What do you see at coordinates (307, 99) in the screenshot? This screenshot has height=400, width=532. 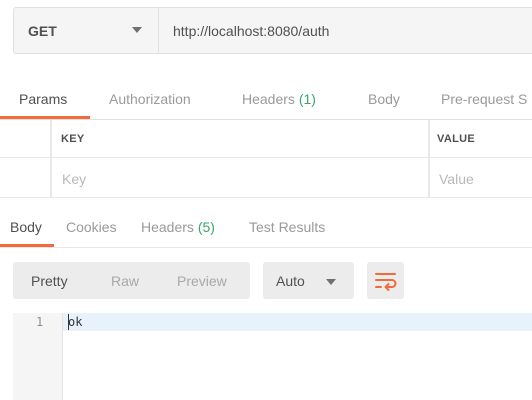 I see `headers-count-badge: (1)` at bounding box center [307, 99].